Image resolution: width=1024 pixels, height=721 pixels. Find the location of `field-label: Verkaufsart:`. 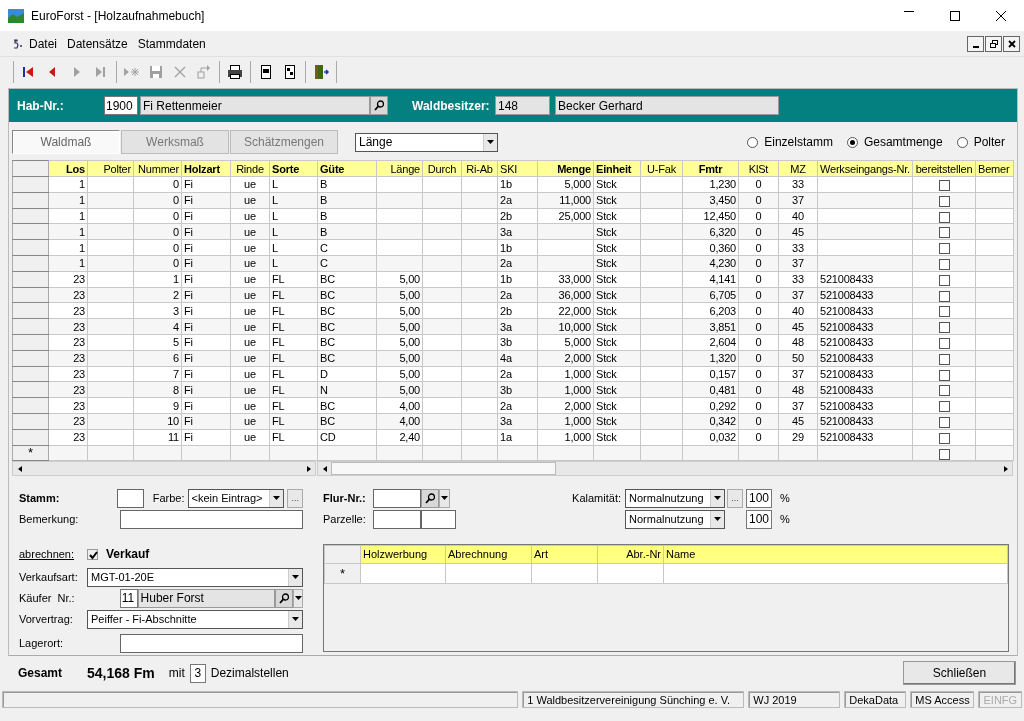

field-label: Verkaufsart: is located at coordinates (49, 578).